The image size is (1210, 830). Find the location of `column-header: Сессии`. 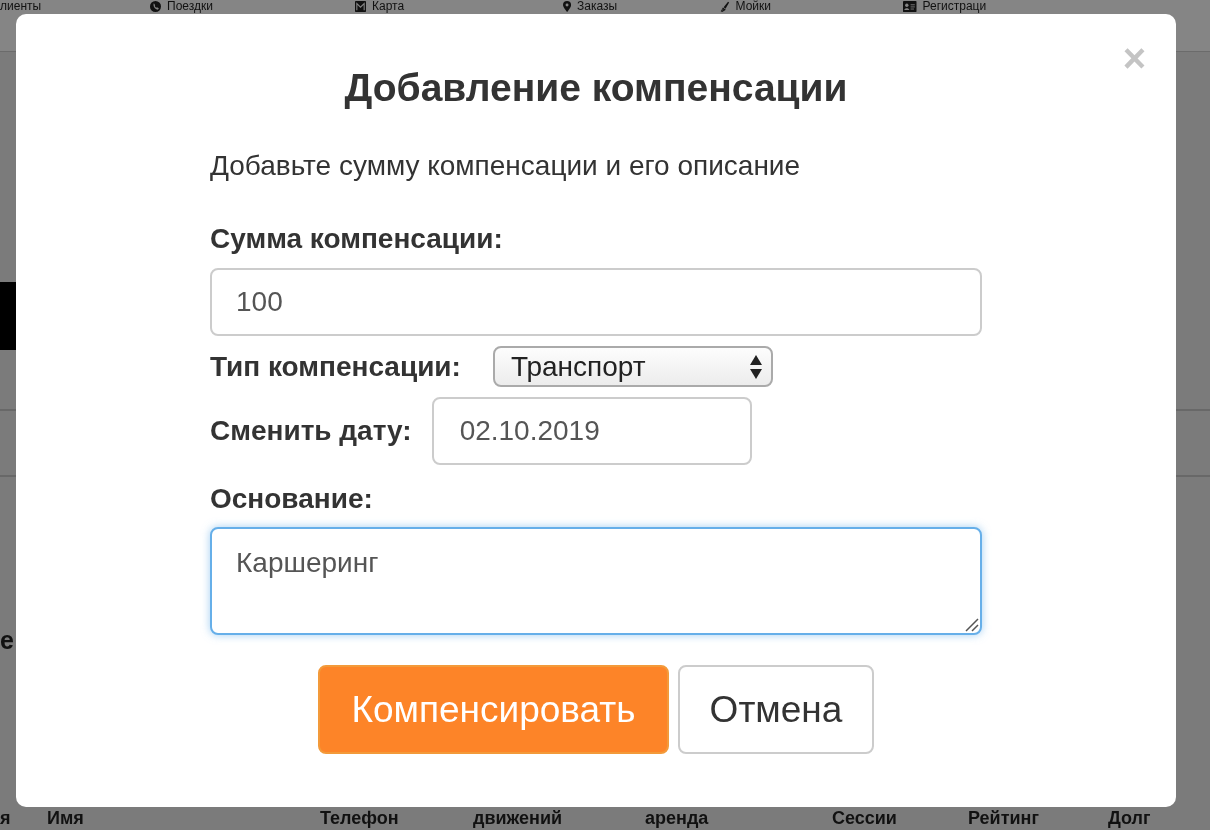

column-header: Сессии is located at coordinates (864, 818).